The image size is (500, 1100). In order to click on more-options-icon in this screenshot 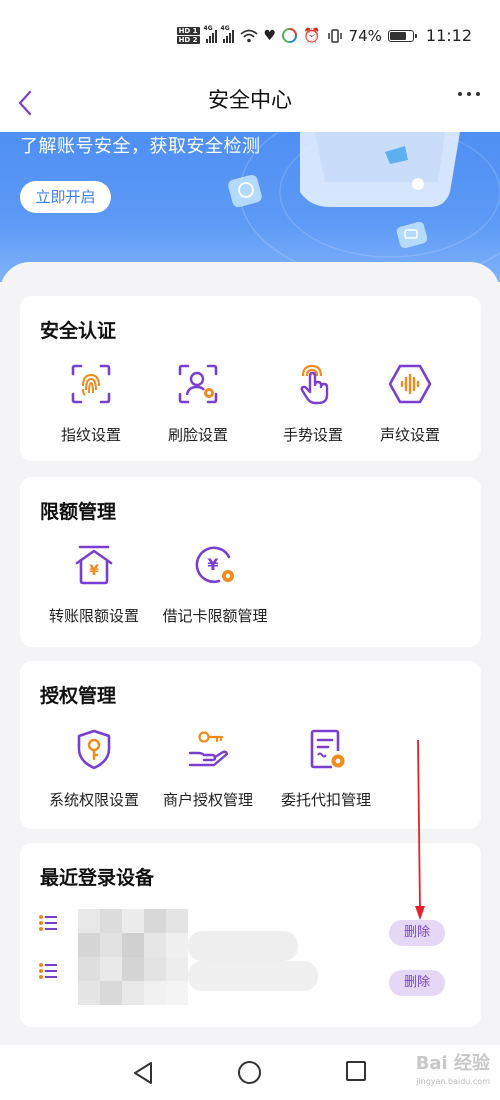, I will do `click(469, 94)`.